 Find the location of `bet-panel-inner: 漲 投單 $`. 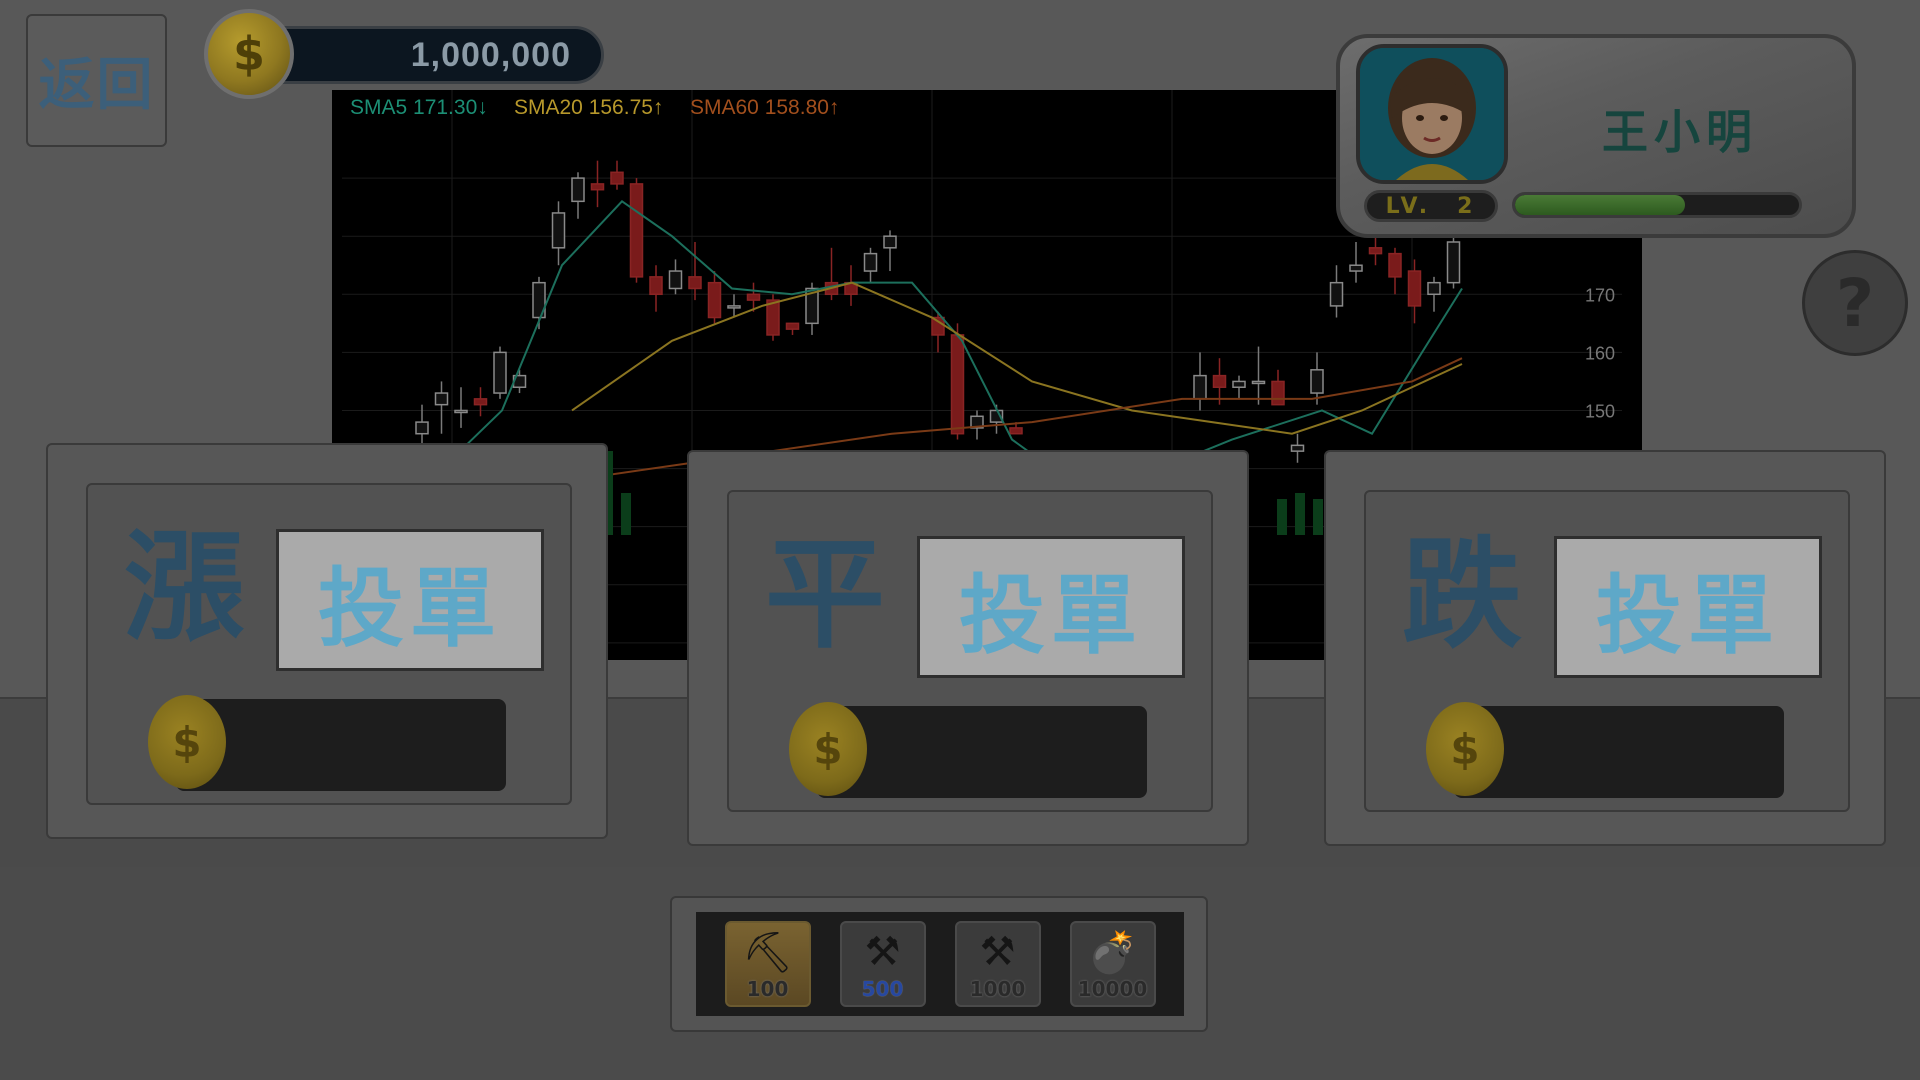

bet-panel-inner: 漲 投單 $ is located at coordinates (329, 644).